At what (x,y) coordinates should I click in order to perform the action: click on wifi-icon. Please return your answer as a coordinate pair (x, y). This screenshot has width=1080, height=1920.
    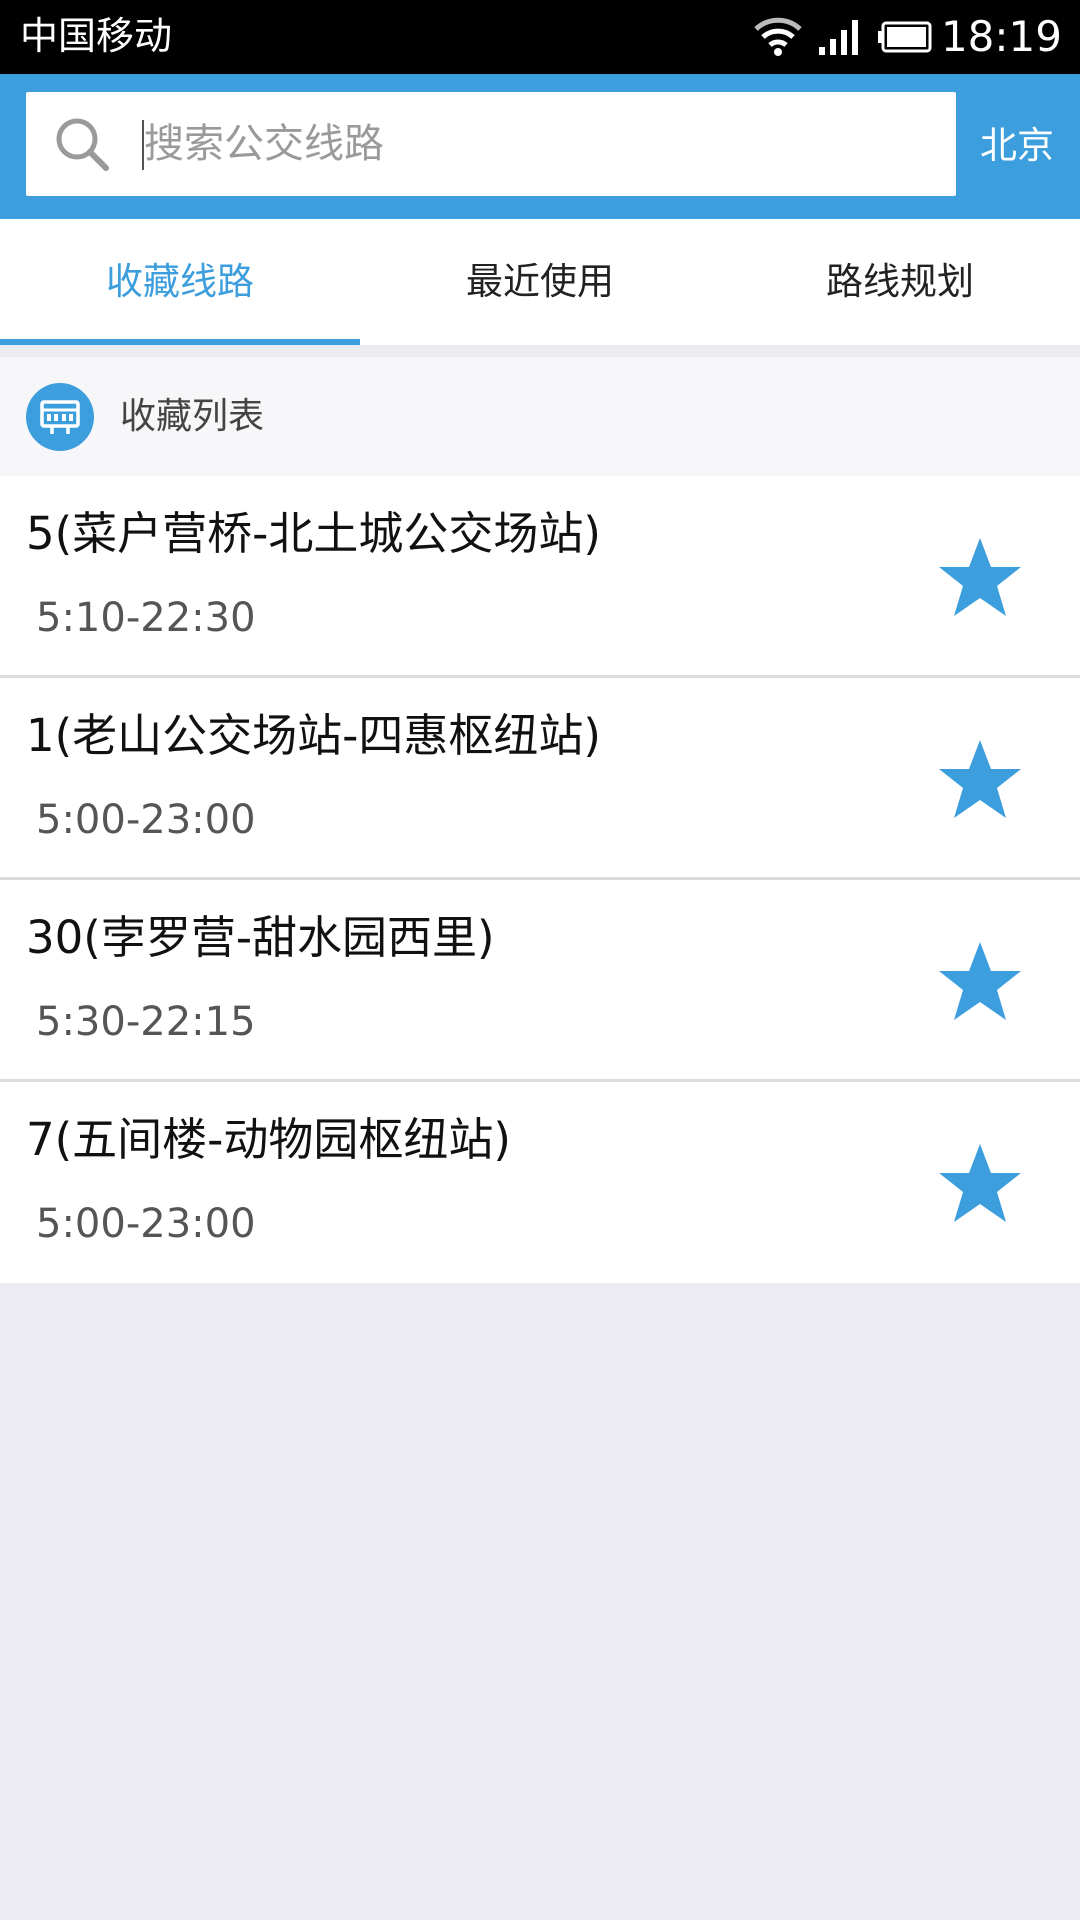
    Looking at the image, I should click on (778, 37).